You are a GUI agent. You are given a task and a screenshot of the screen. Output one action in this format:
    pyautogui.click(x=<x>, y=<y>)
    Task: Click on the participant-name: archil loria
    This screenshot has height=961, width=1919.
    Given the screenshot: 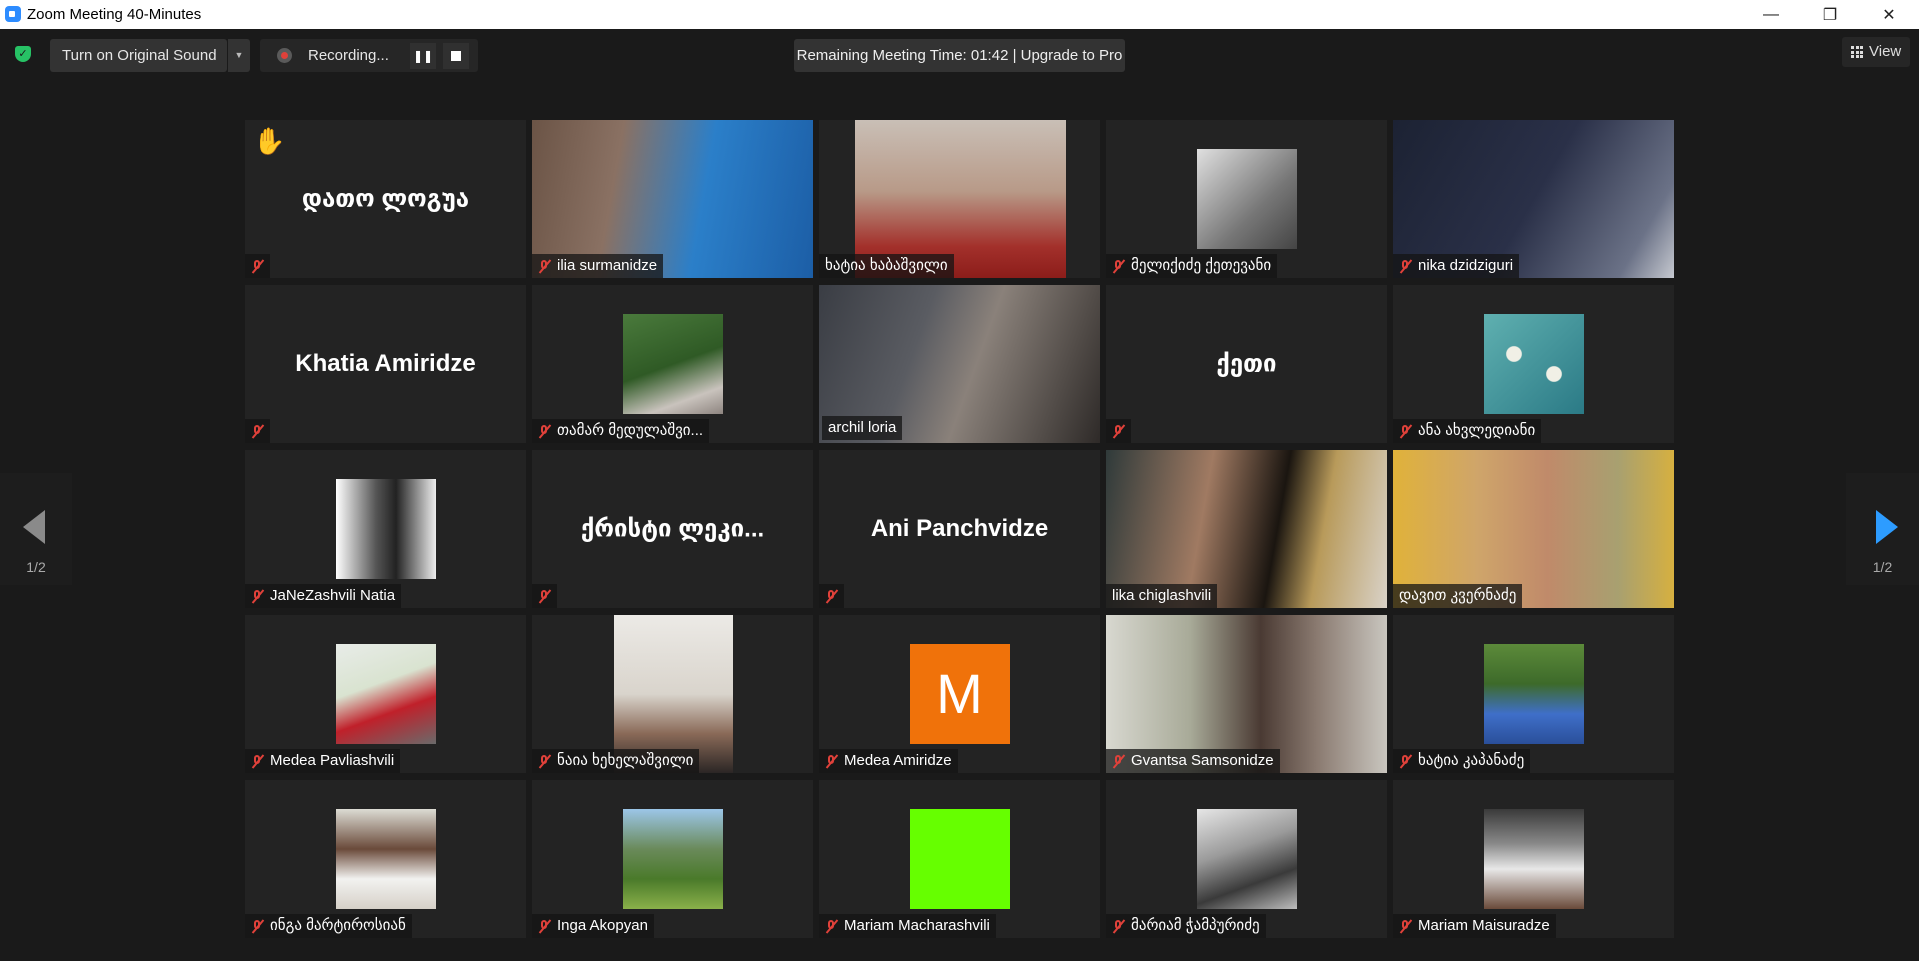 What is the action you would take?
    pyautogui.click(x=862, y=427)
    